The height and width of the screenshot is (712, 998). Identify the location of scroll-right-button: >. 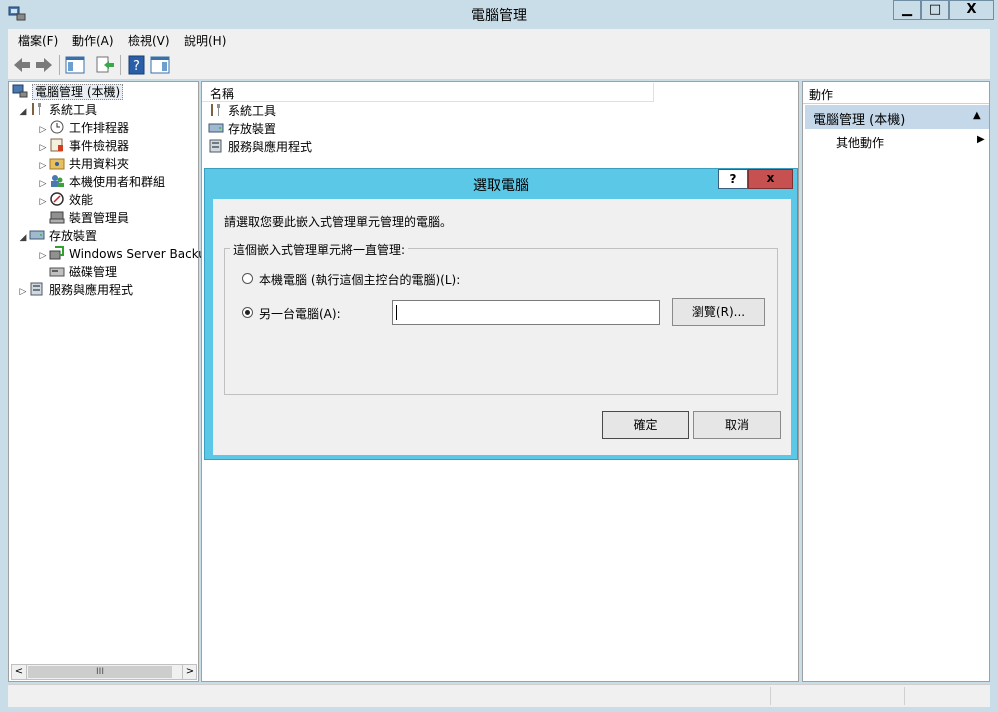
(189, 672).